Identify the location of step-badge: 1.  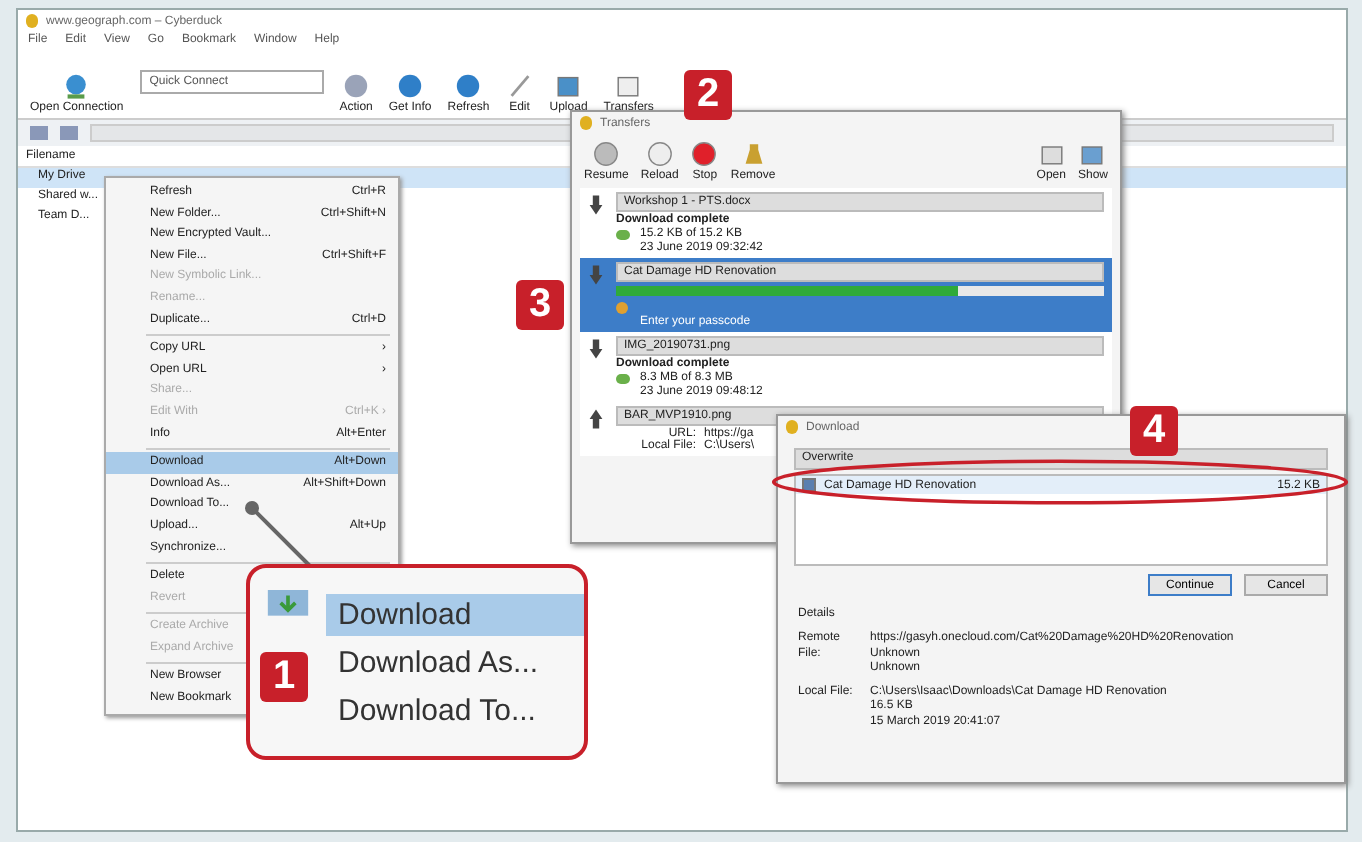
(284, 677).